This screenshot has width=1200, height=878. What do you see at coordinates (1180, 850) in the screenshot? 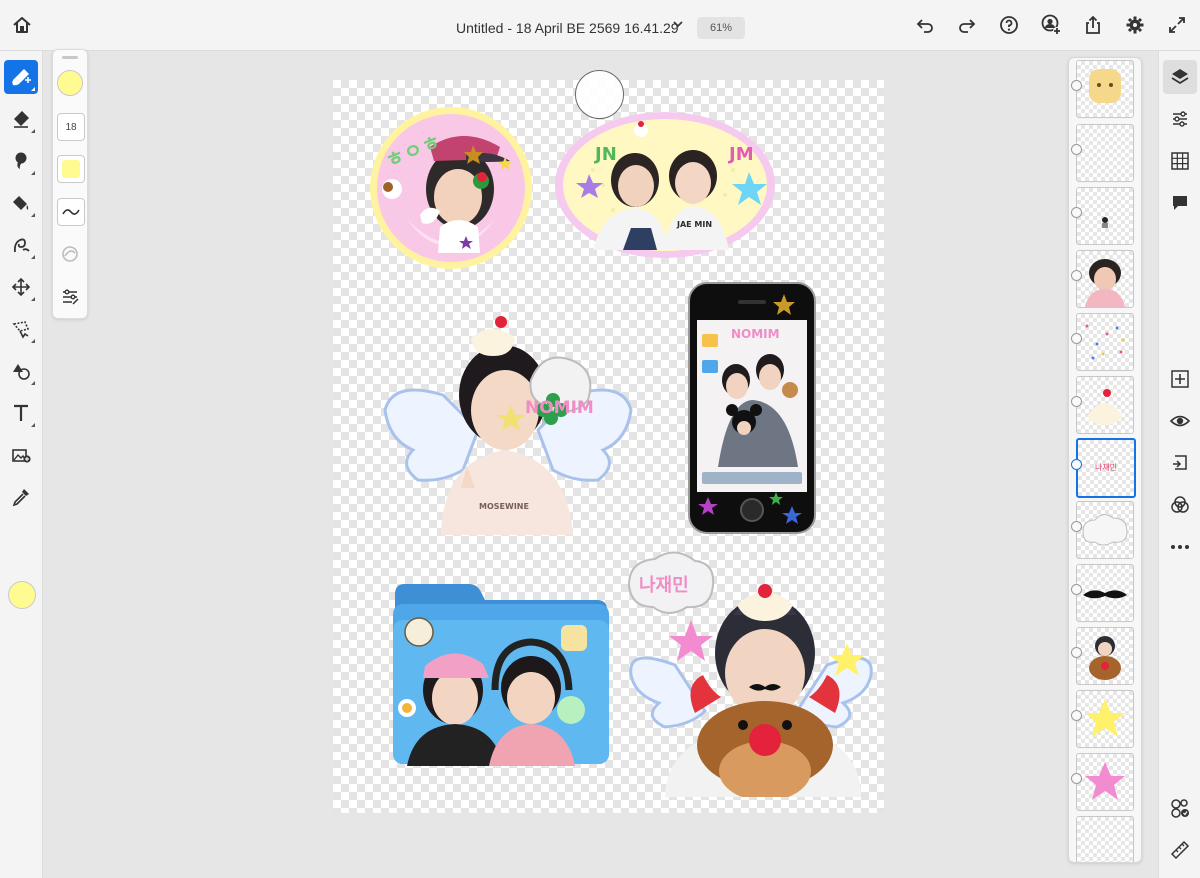
I see `ruler-icon` at bounding box center [1180, 850].